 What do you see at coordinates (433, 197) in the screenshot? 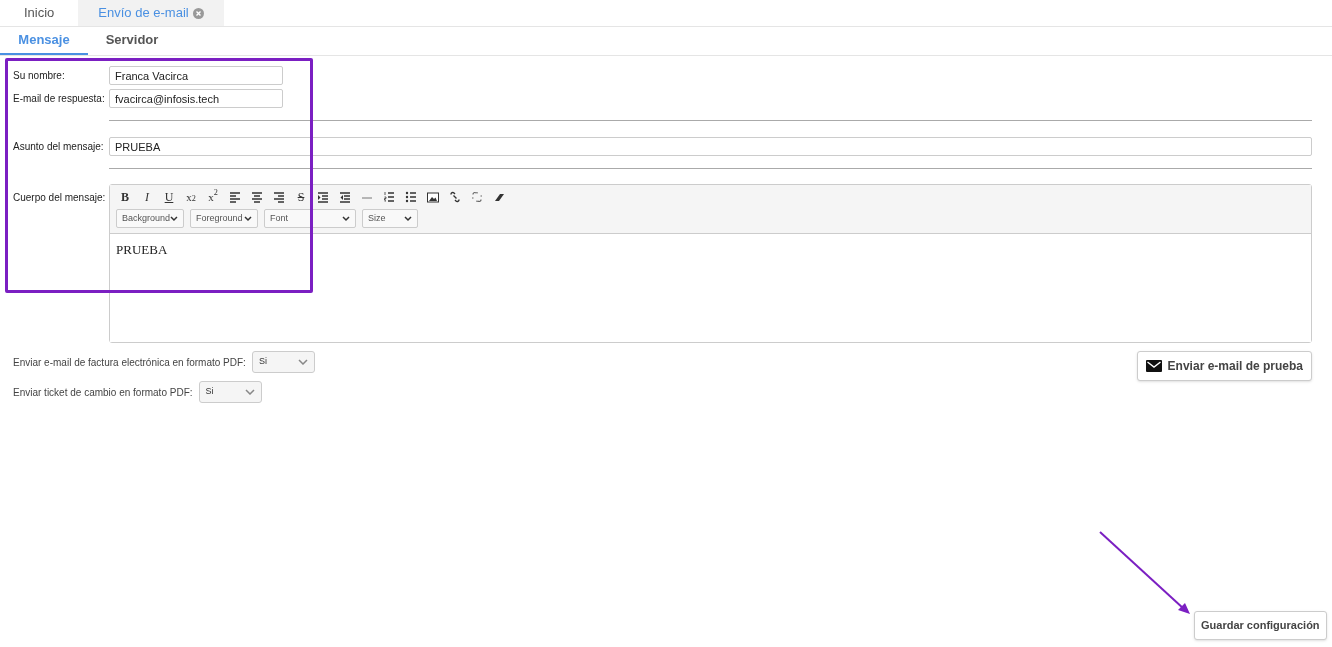
I see `image-icon` at bounding box center [433, 197].